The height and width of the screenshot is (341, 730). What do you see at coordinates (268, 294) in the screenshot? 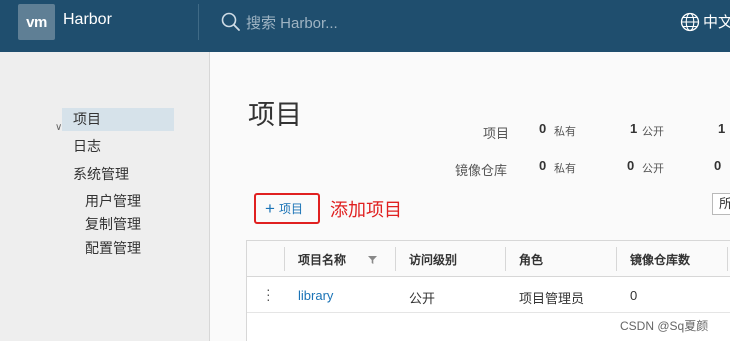
I see `kebab-menu-icon: · · ·` at bounding box center [268, 294].